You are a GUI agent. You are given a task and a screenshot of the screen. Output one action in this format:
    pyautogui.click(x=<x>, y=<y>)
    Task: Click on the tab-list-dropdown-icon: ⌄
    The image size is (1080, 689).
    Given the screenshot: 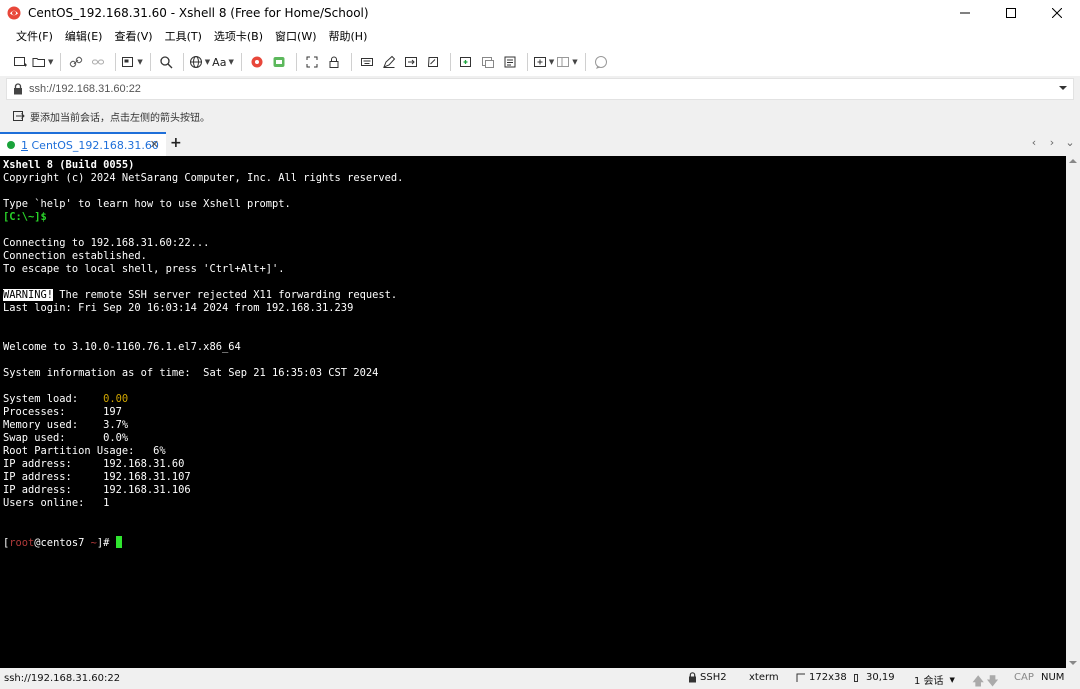 What is the action you would take?
    pyautogui.click(x=1070, y=142)
    